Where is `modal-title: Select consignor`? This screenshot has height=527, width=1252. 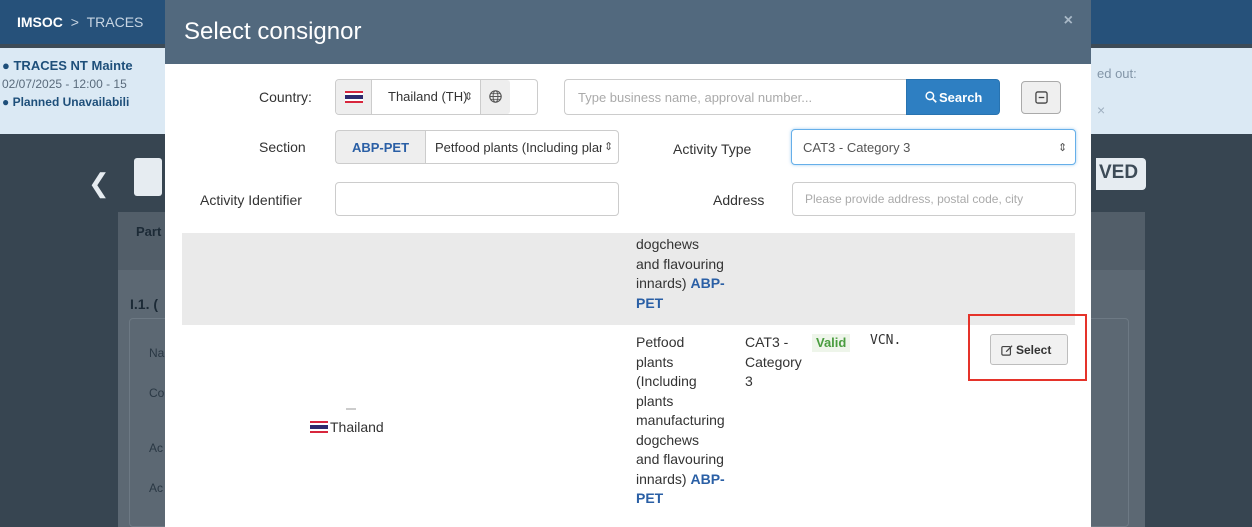 modal-title: Select consignor is located at coordinates (273, 31).